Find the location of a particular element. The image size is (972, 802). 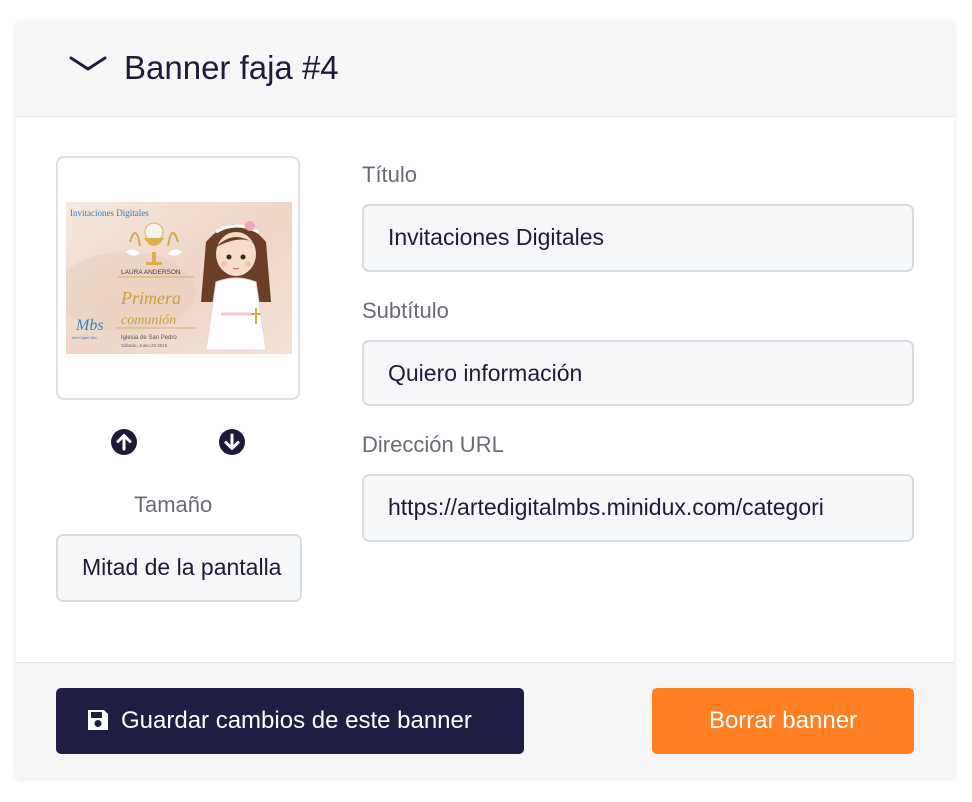

image-date-text: Sábado, Junio 23 2019 is located at coordinates (144, 345).